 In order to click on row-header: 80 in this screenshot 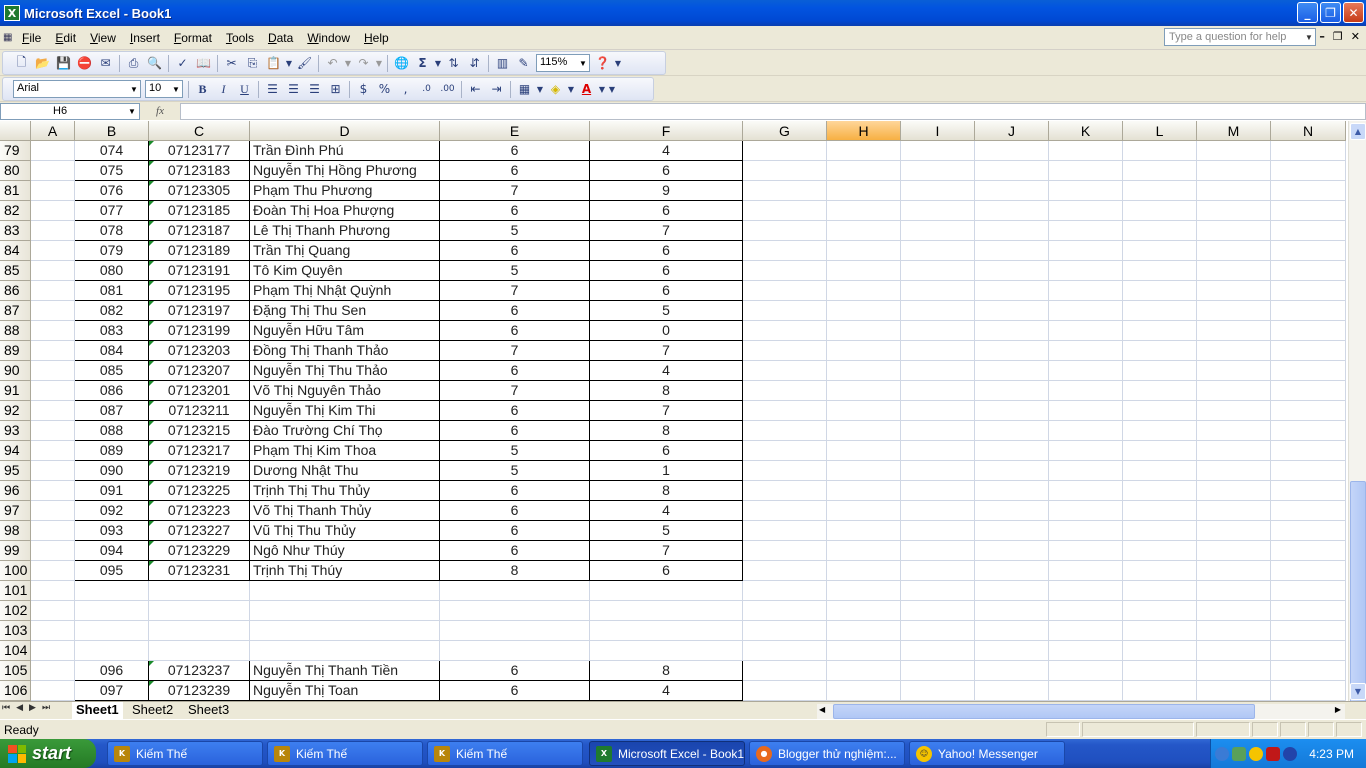, I will do `click(15, 171)`.